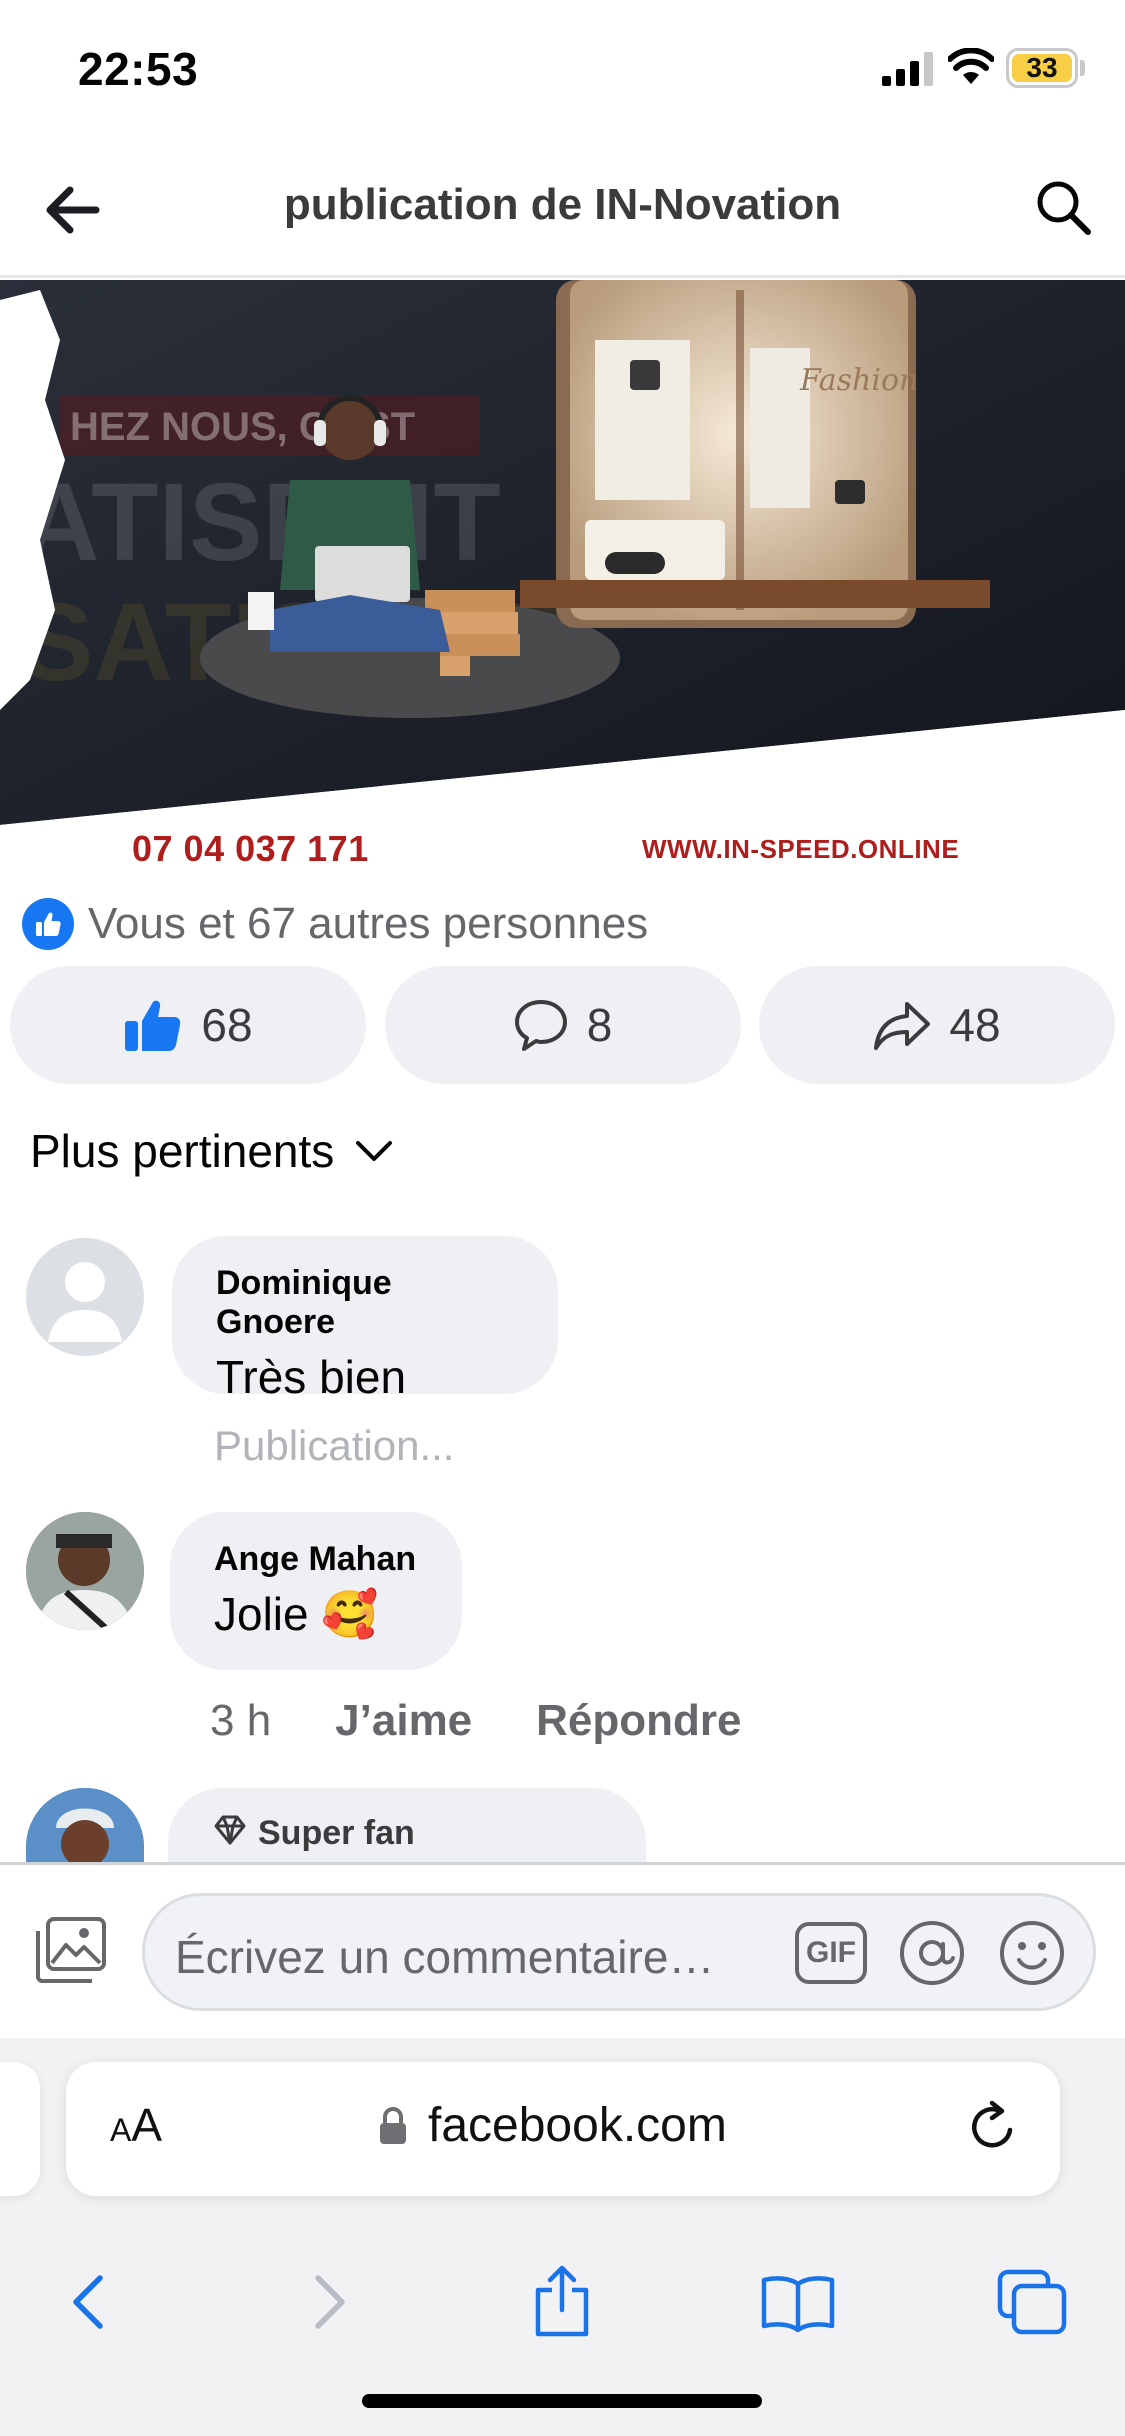 The width and height of the screenshot is (1125, 2436). I want to click on page-header: publication de IN-Novation, so click(562, 209).